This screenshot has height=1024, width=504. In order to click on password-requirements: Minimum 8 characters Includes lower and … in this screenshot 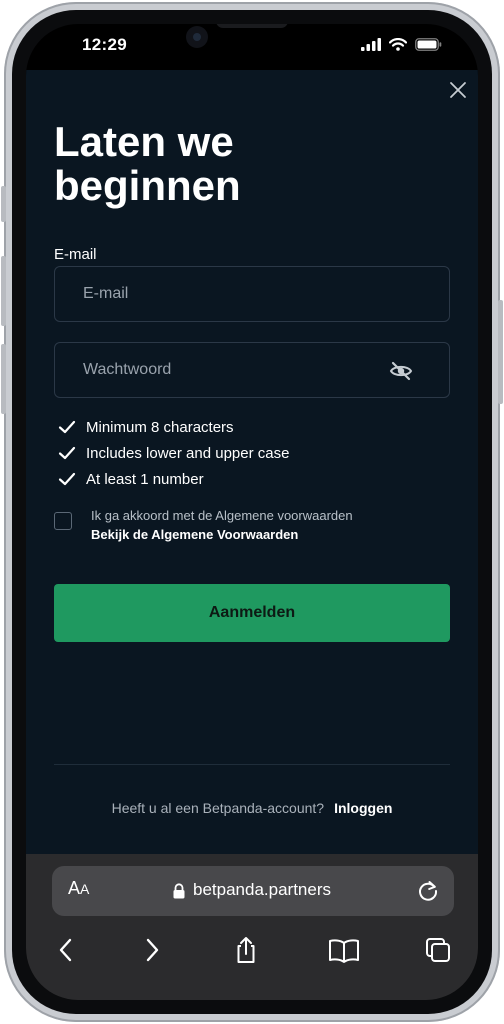, I will do `click(248, 453)`.